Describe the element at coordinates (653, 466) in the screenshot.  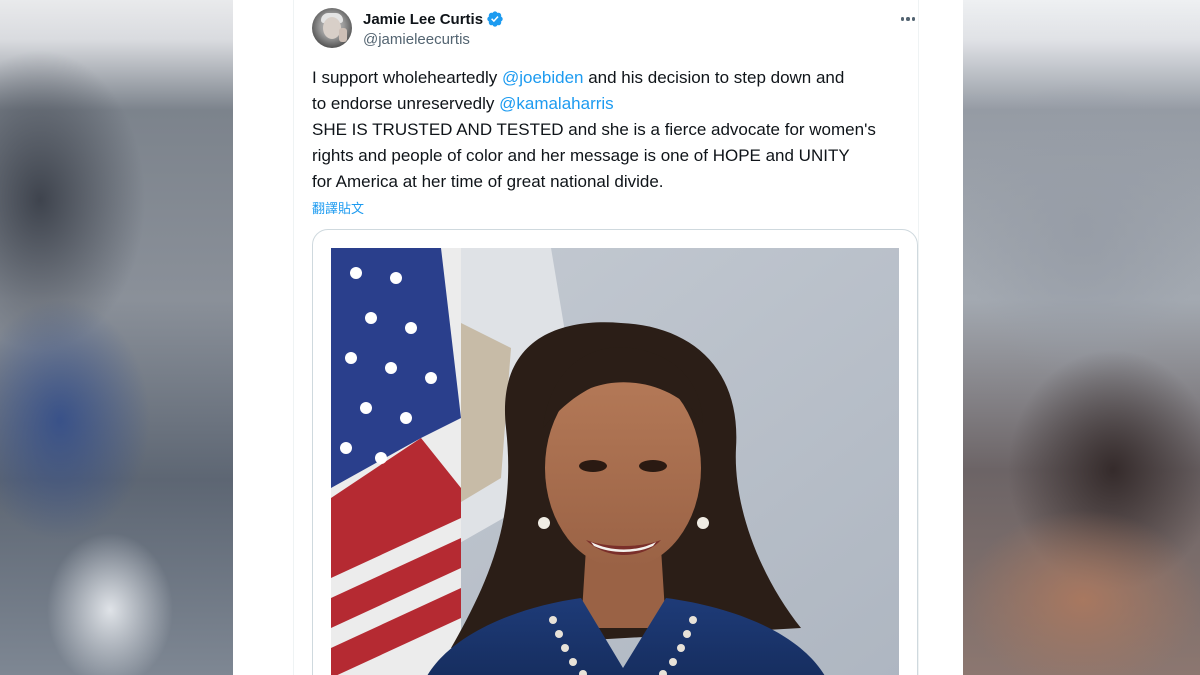
I see `photo-eye-right` at that location.